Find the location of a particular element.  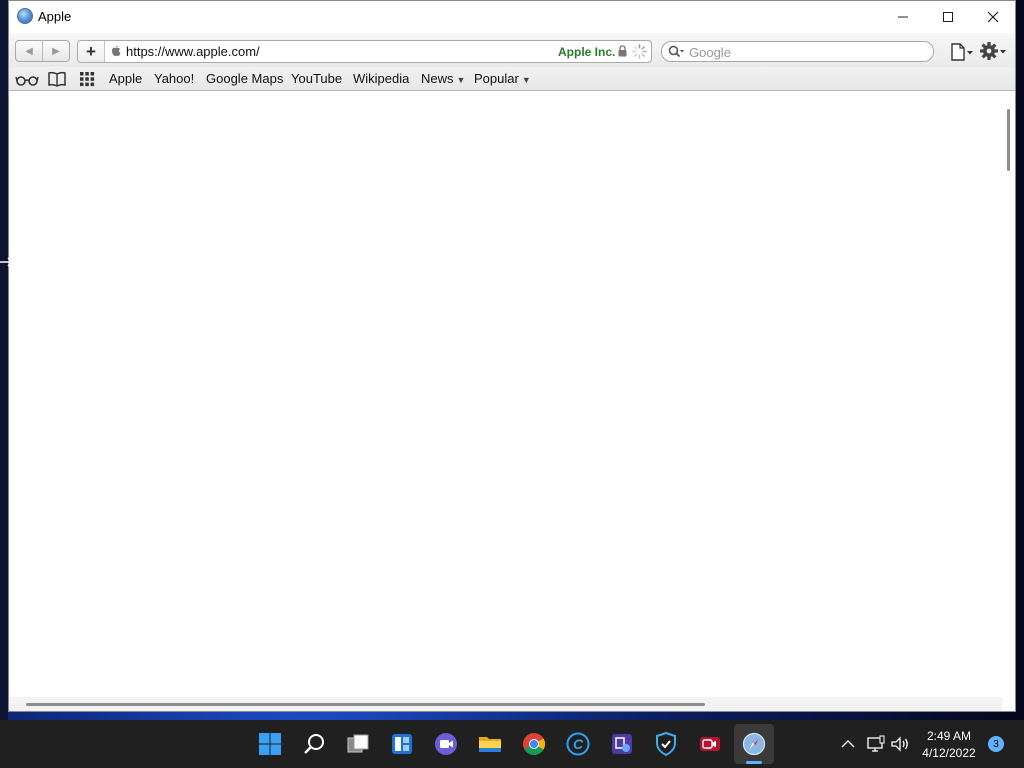

notification-badge: 3 is located at coordinates (996, 744).